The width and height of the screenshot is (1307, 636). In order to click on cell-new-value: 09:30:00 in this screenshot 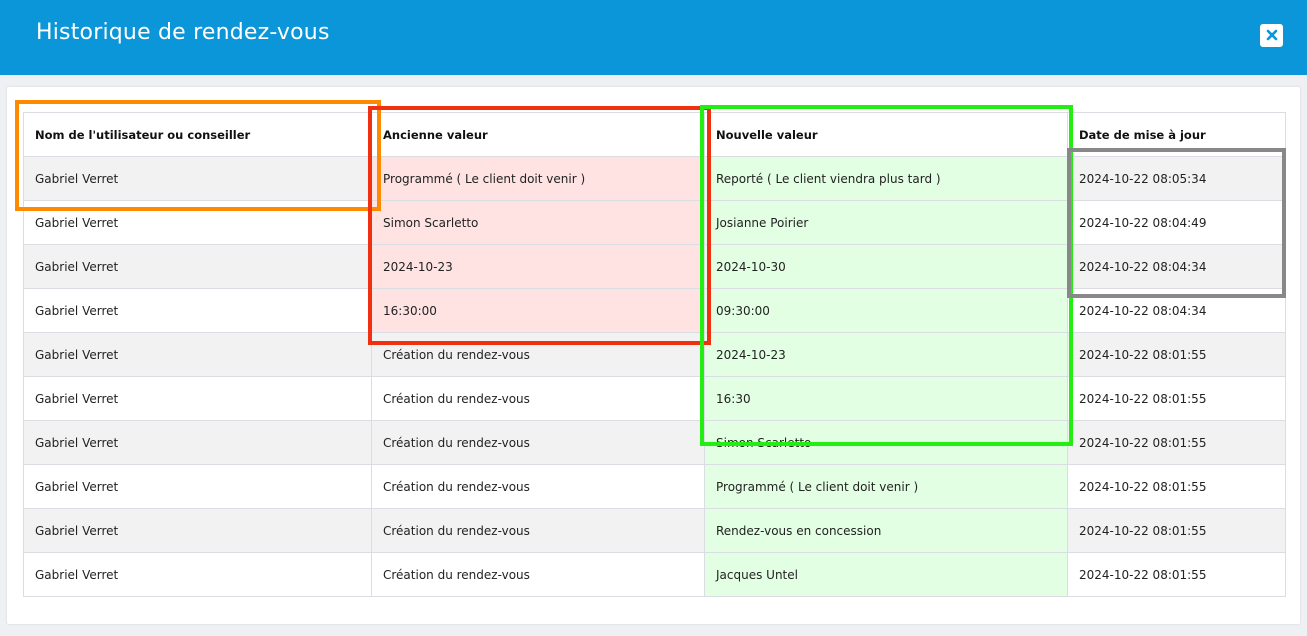, I will do `click(886, 310)`.